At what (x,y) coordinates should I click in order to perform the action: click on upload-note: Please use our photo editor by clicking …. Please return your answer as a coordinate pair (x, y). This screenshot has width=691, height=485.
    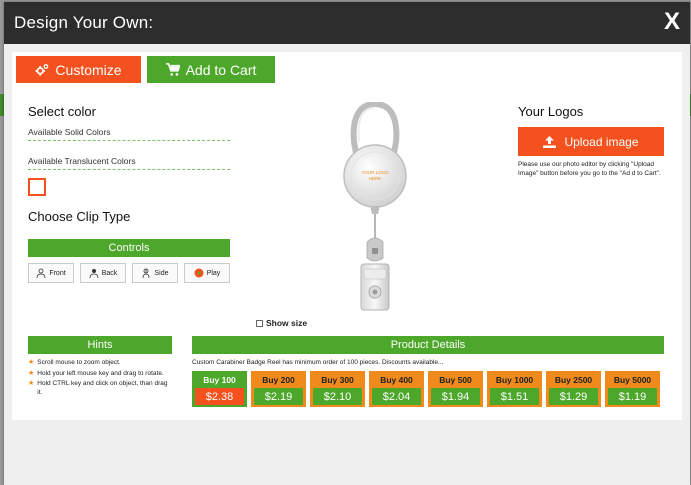
    Looking at the image, I should click on (589, 169).